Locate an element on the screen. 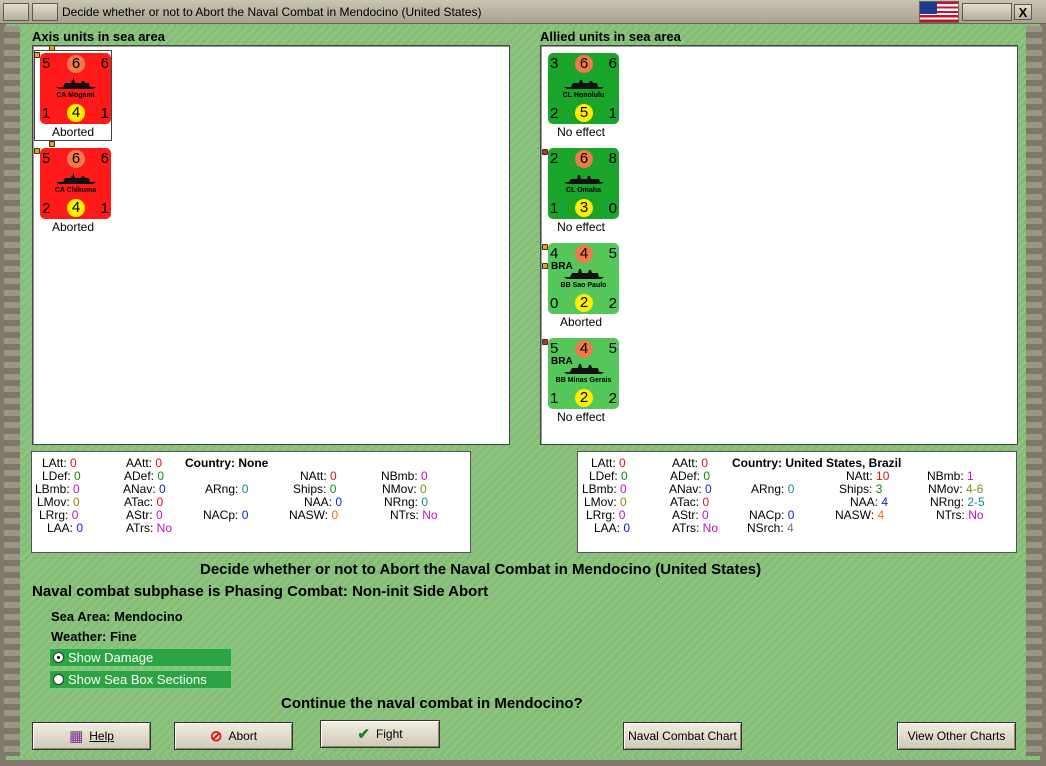  abort-button: ⊘ Abort is located at coordinates (233, 736).